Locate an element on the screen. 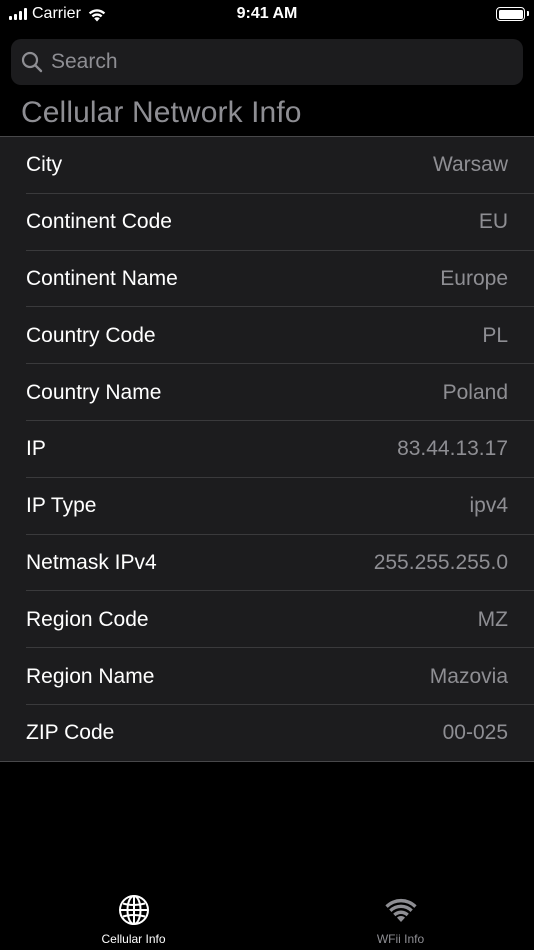 The width and height of the screenshot is (534, 950). row-label: Continent Name is located at coordinates (102, 278).